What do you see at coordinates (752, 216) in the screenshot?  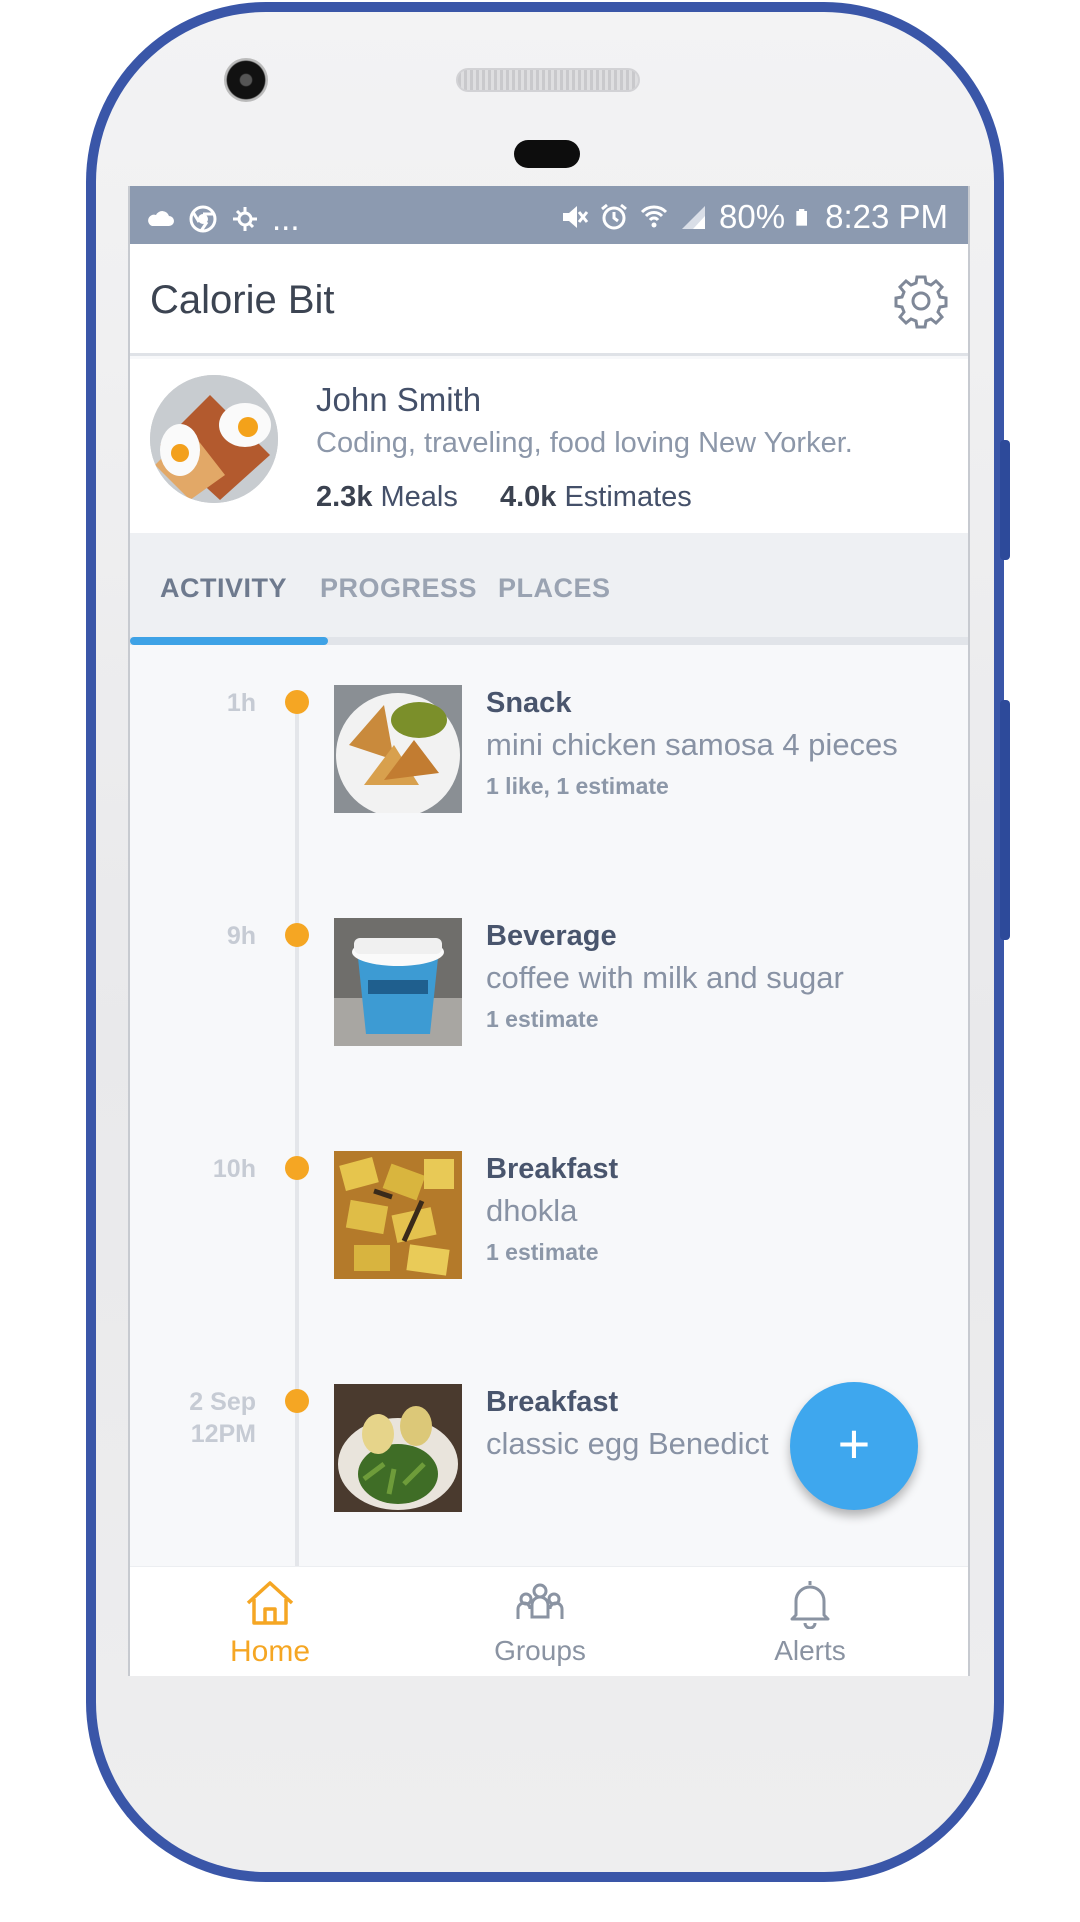 I see `battery-percent: 80%` at bounding box center [752, 216].